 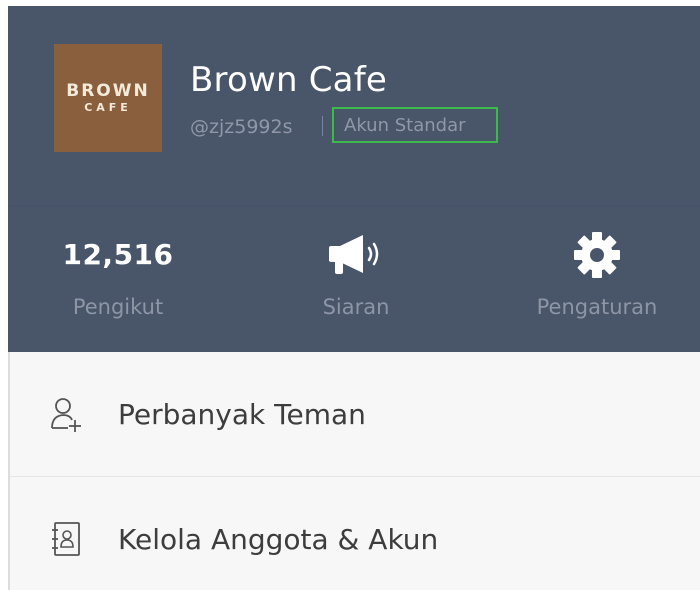 I want to click on header-divider, so click(x=354, y=205).